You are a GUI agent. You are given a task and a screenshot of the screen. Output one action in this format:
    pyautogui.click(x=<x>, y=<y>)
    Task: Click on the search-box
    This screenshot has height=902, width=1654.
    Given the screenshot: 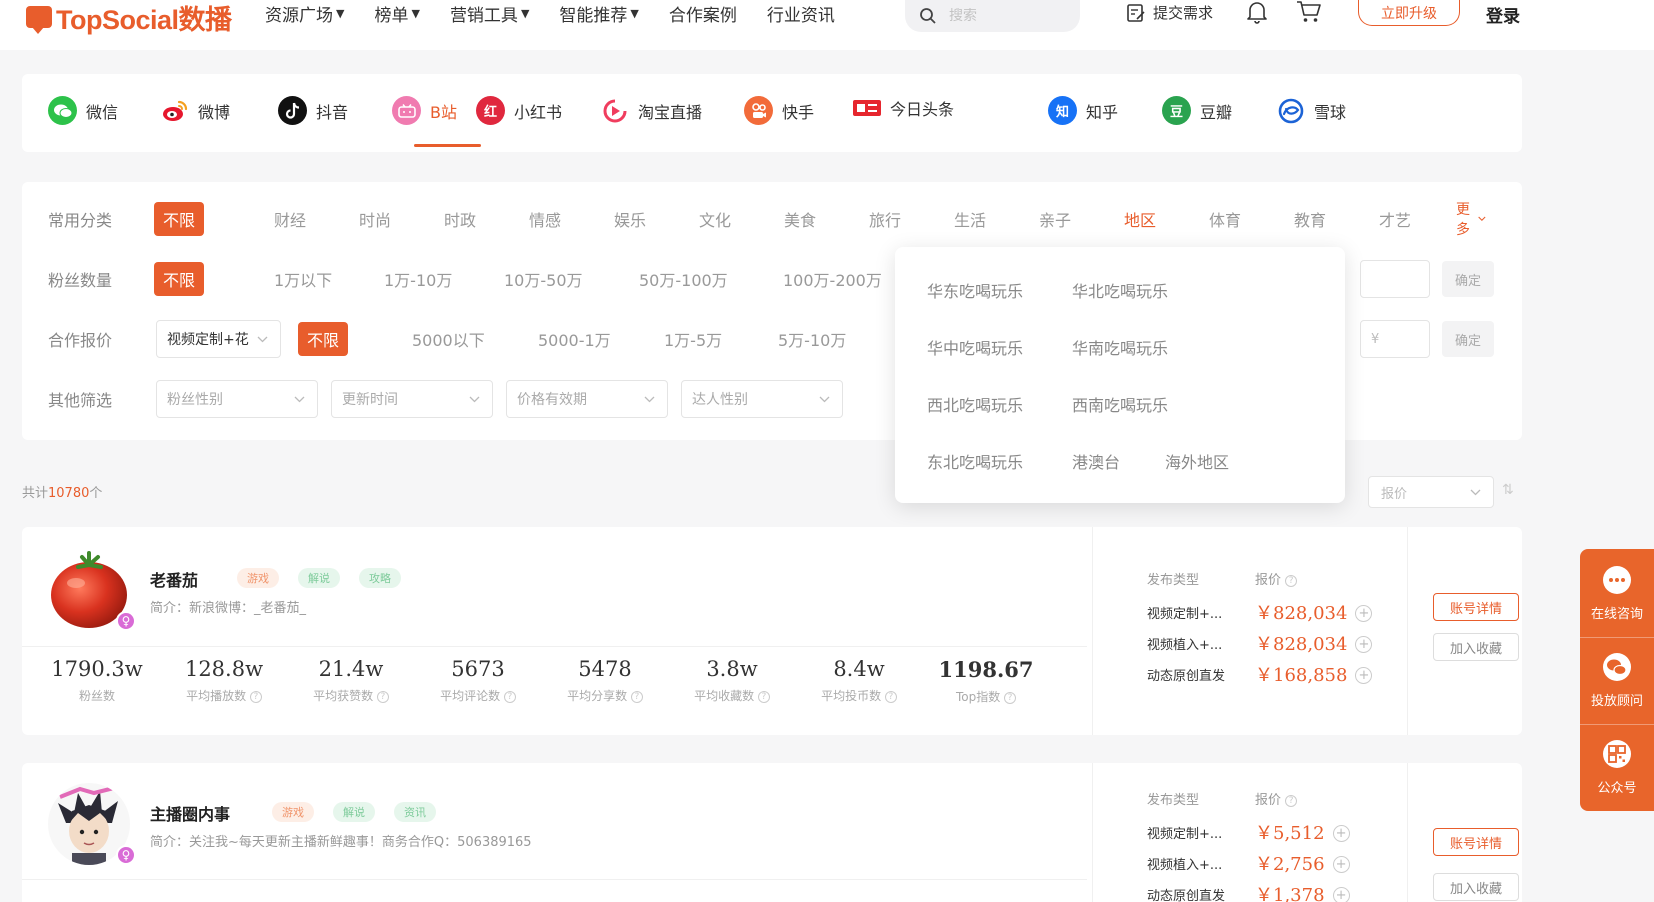 What is the action you would take?
    pyautogui.click(x=992, y=16)
    